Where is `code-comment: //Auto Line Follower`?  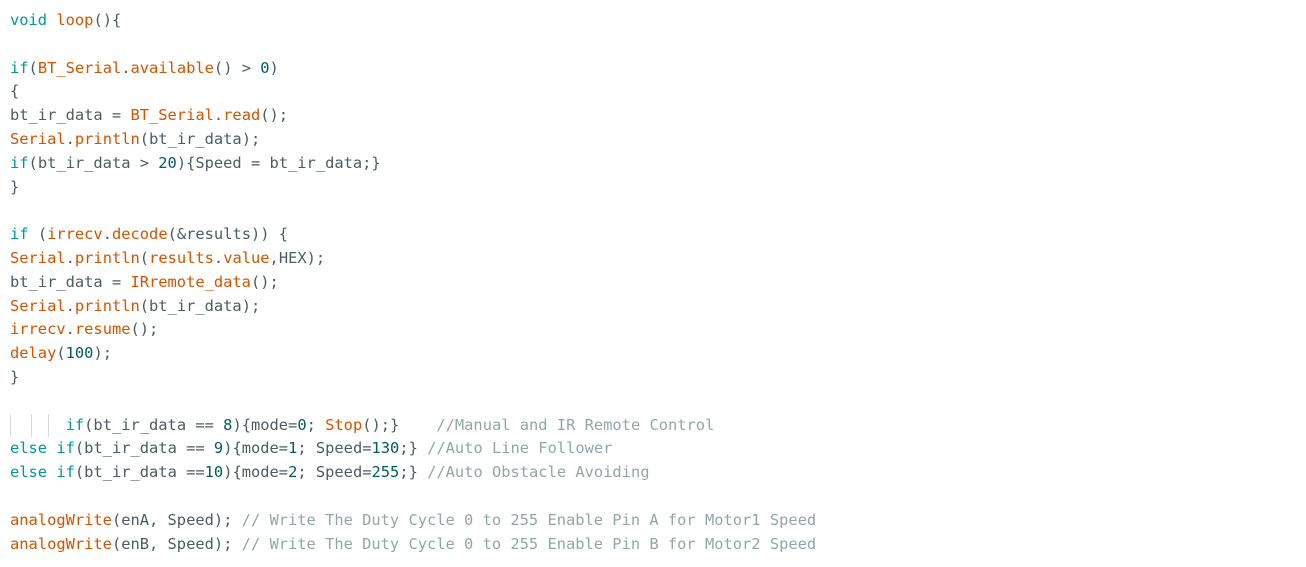
code-comment: //Auto Line Follower is located at coordinates (520, 448).